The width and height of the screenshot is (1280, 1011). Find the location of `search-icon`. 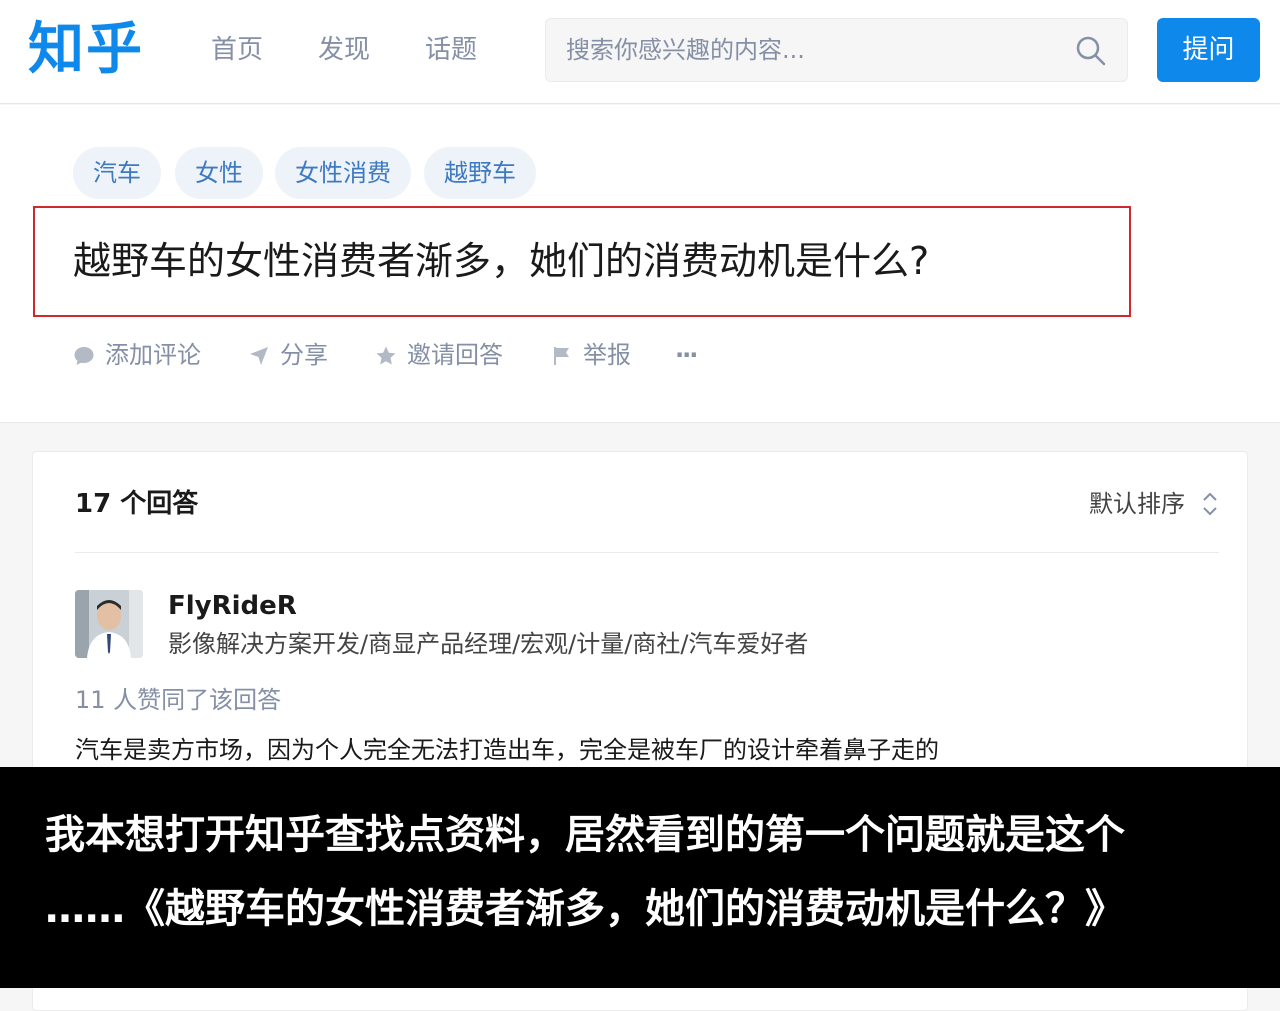

search-icon is located at coordinates (1091, 51).